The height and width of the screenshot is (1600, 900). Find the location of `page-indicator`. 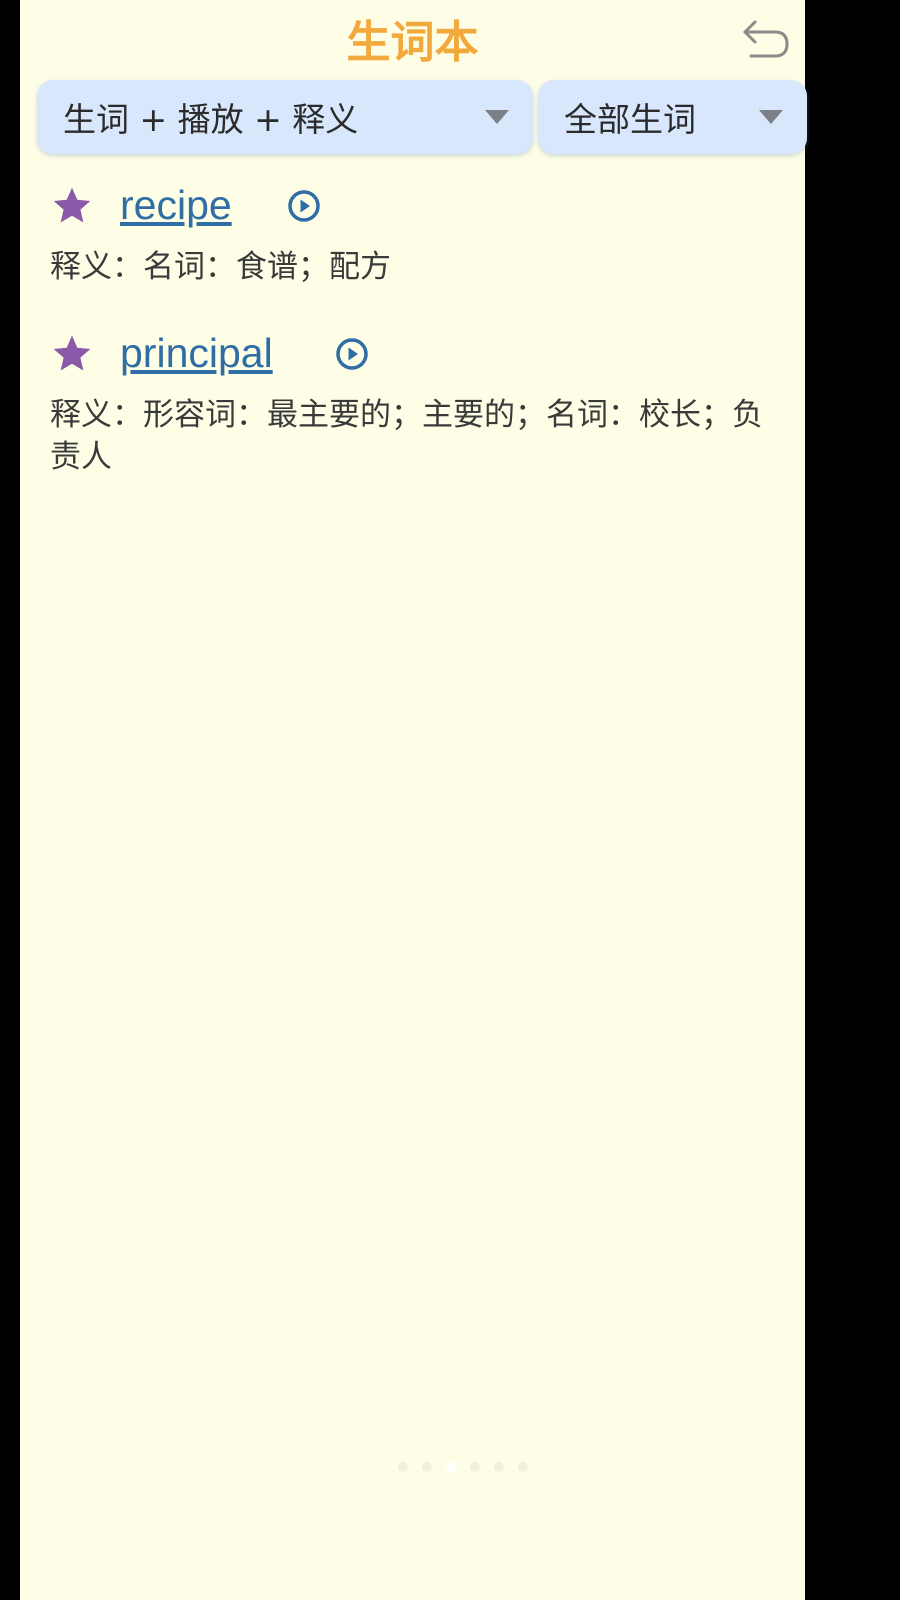

page-indicator is located at coordinates (463, 1467).